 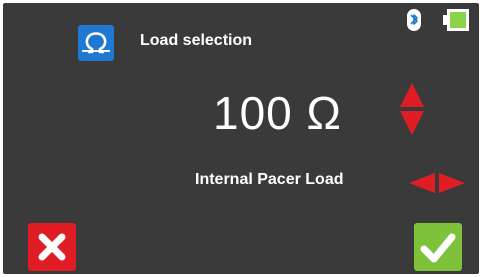 I want to click on close-icon, so click(x=52, y=247).